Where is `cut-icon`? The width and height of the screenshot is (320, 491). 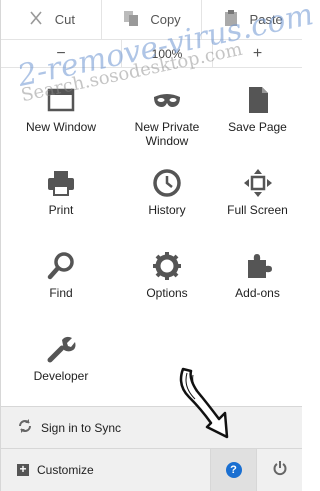
cut-icon is located at coordinates (36, 19).